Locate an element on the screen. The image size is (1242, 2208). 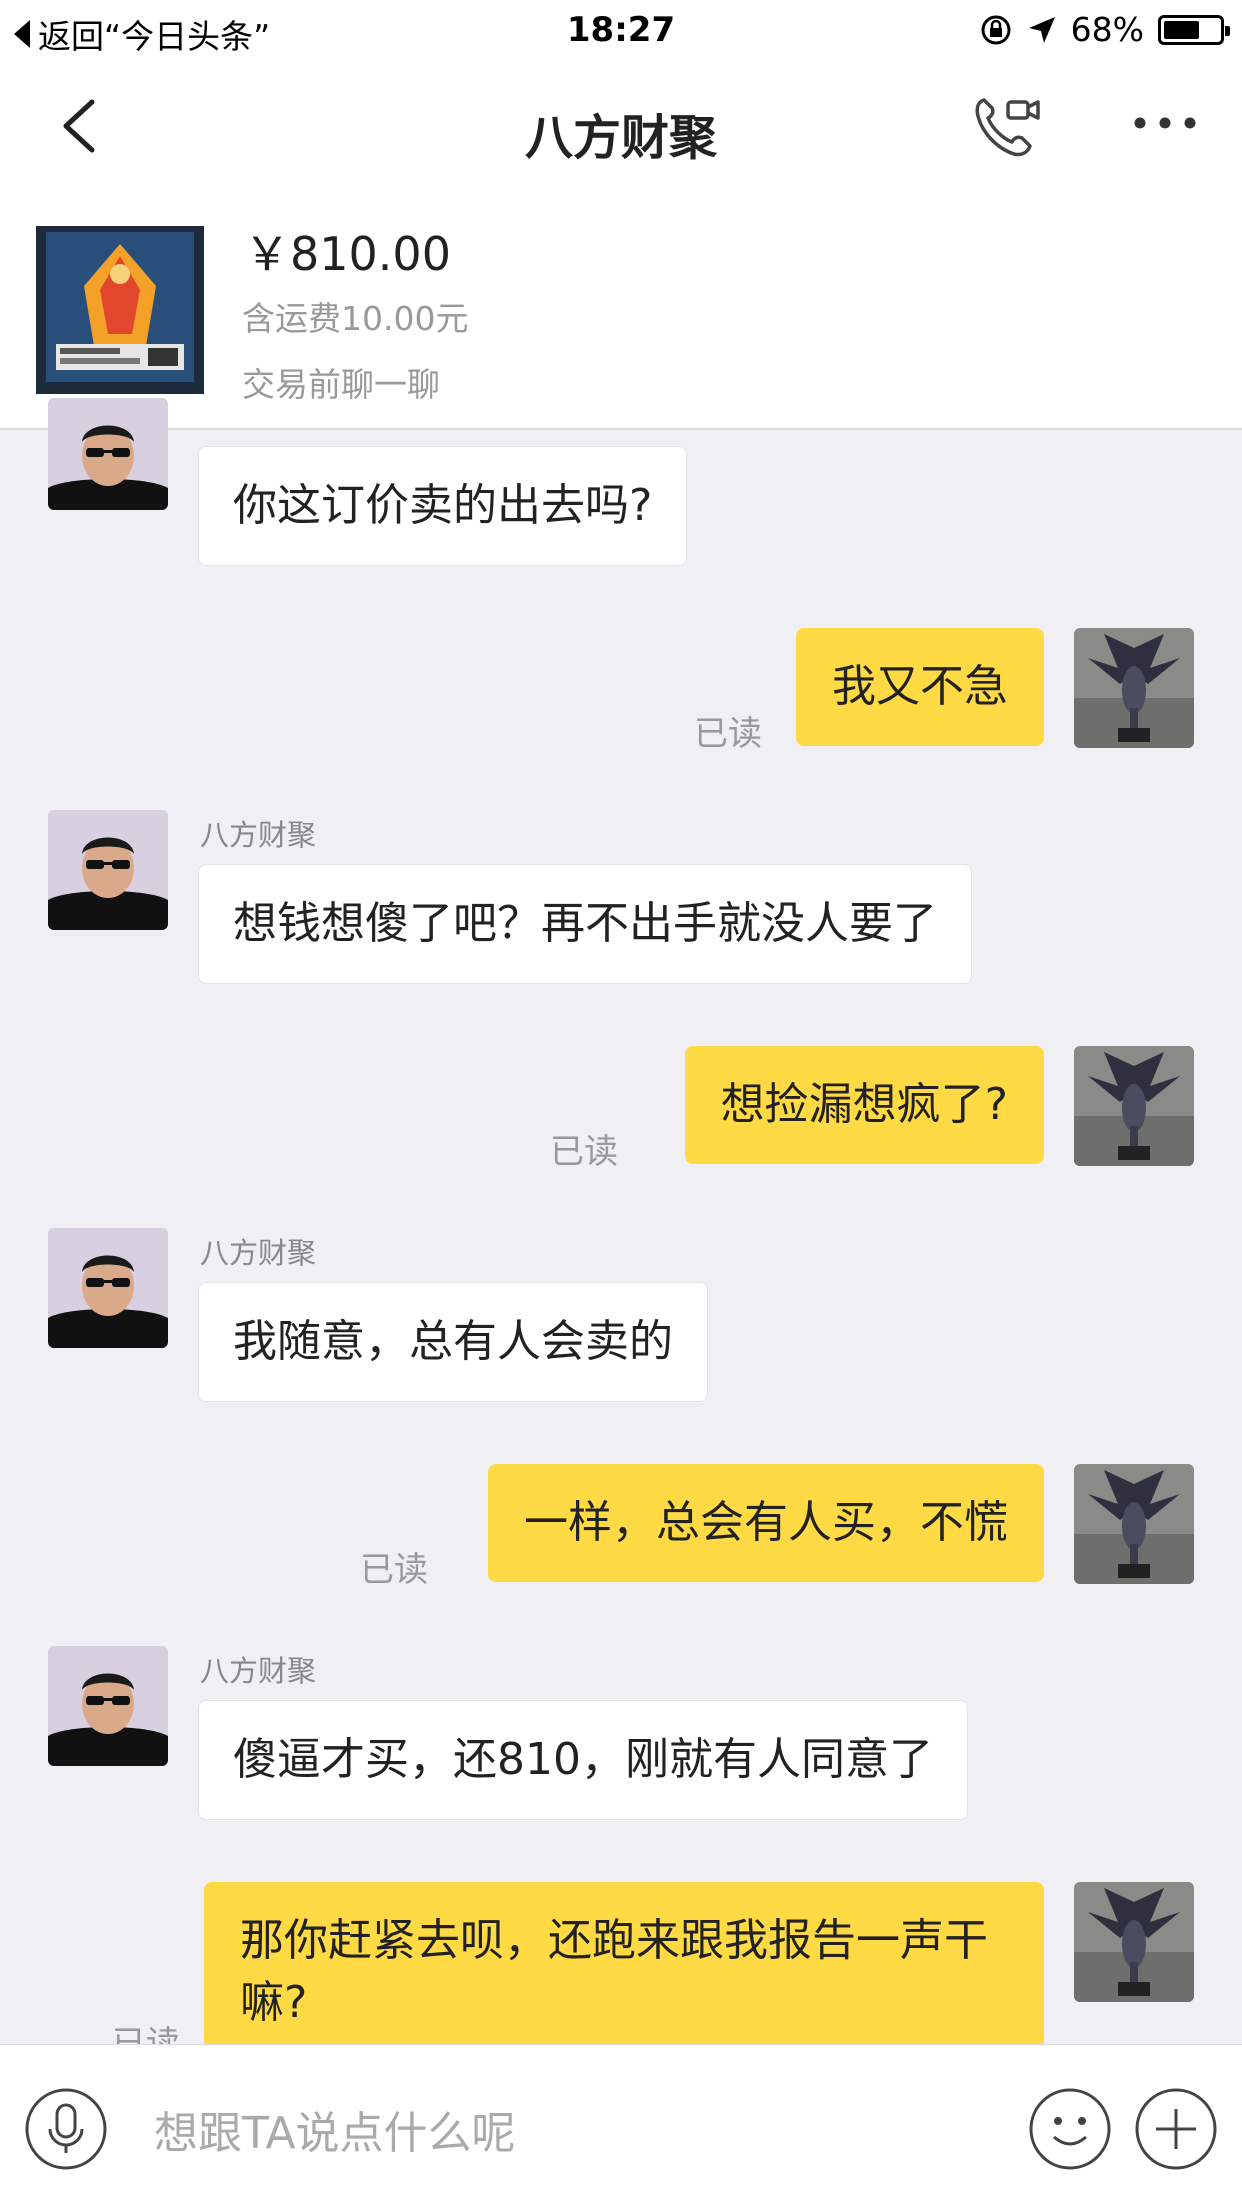
message-bubble-outgoing: 想捡漏想疯了? is located at coordinates (864, 1105).